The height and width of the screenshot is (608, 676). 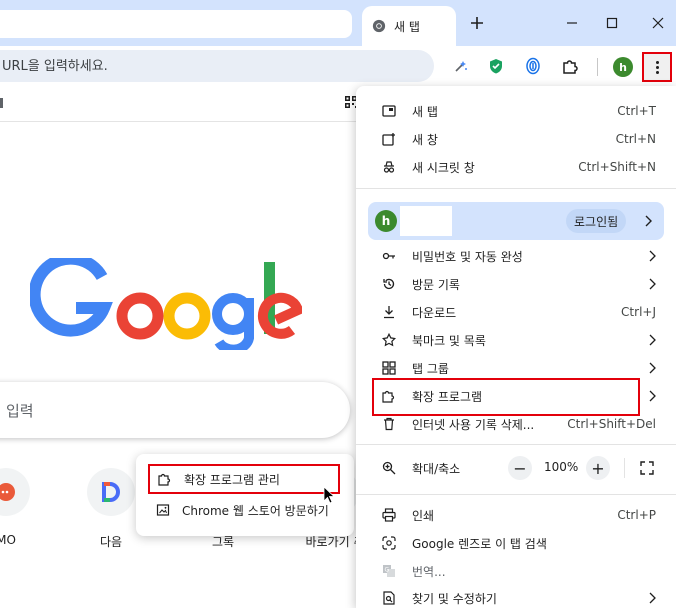 I want to click on minimize-button, so click(x=572, y=23).